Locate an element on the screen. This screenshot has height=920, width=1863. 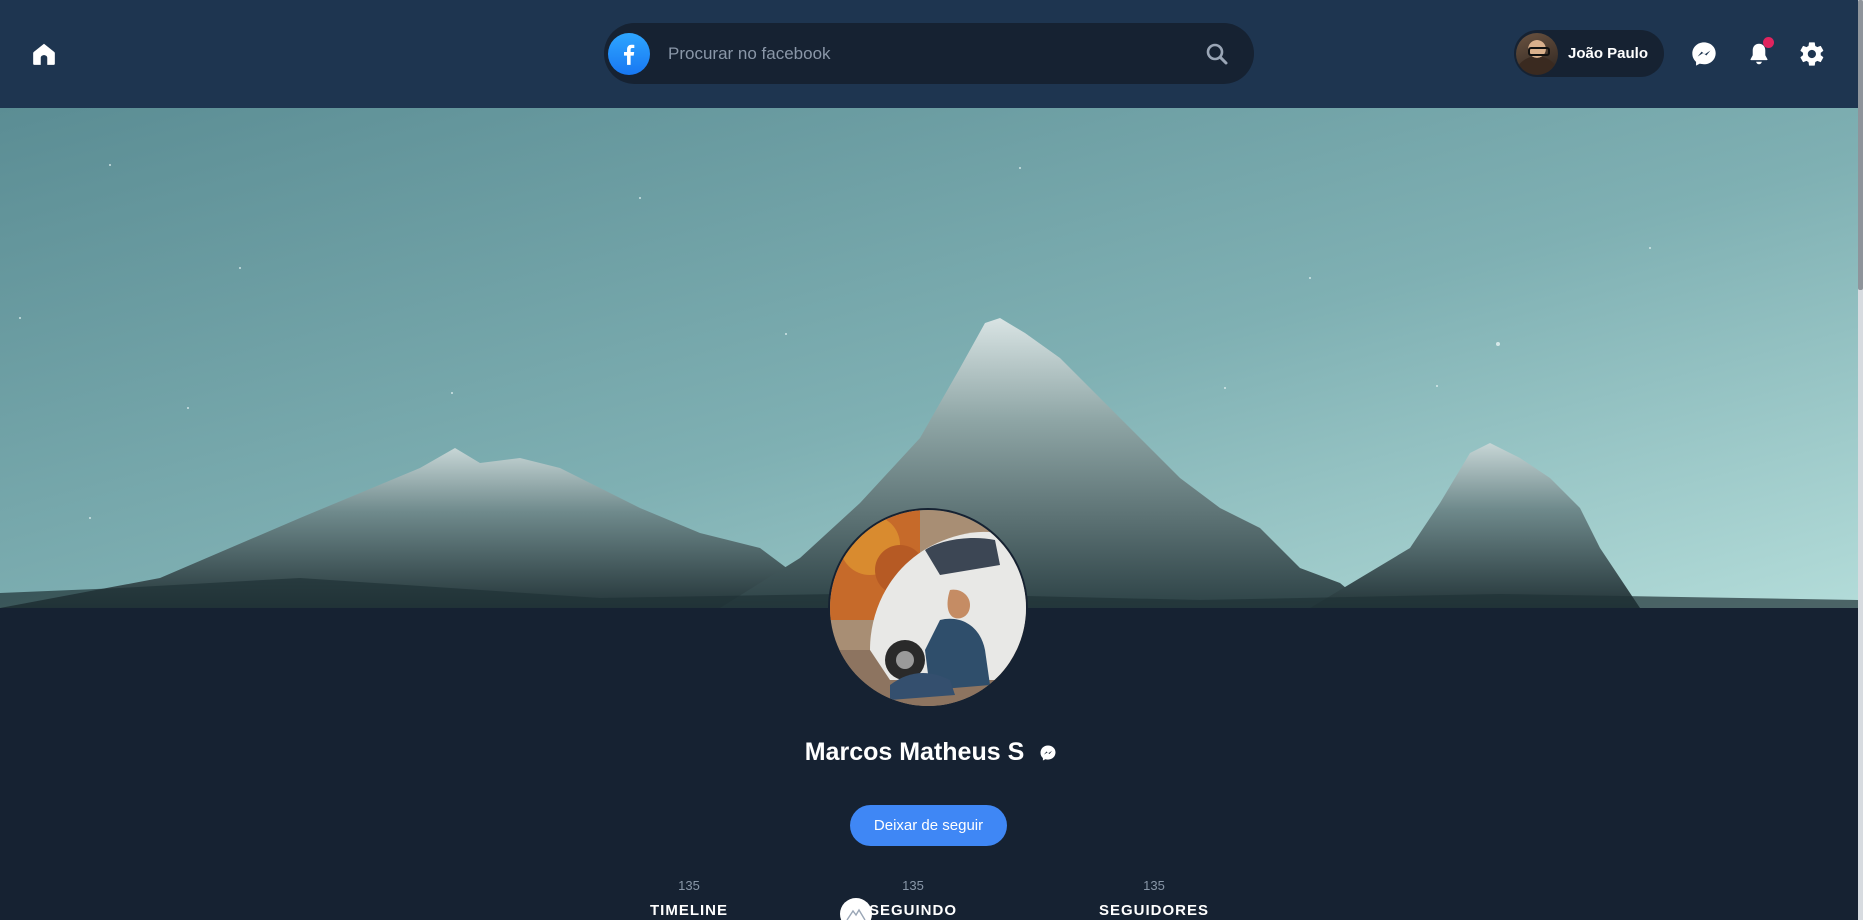
gear-icon is located at coordinates (1812, 54).